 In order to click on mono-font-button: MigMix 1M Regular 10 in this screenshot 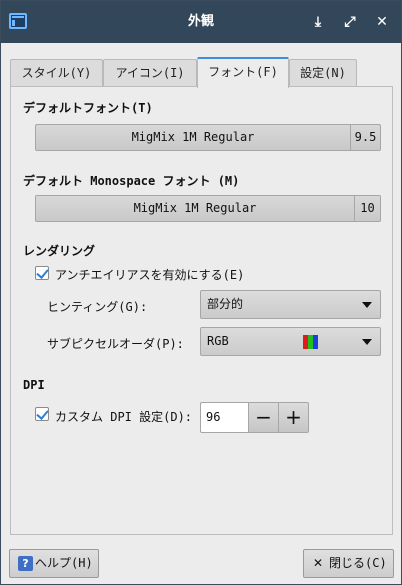, I will do `click(208, 208)`.